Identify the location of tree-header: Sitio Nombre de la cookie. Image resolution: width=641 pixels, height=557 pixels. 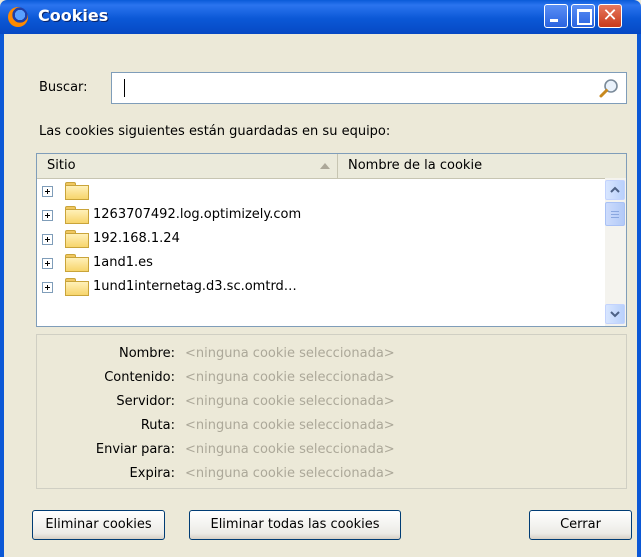
(331, 166).